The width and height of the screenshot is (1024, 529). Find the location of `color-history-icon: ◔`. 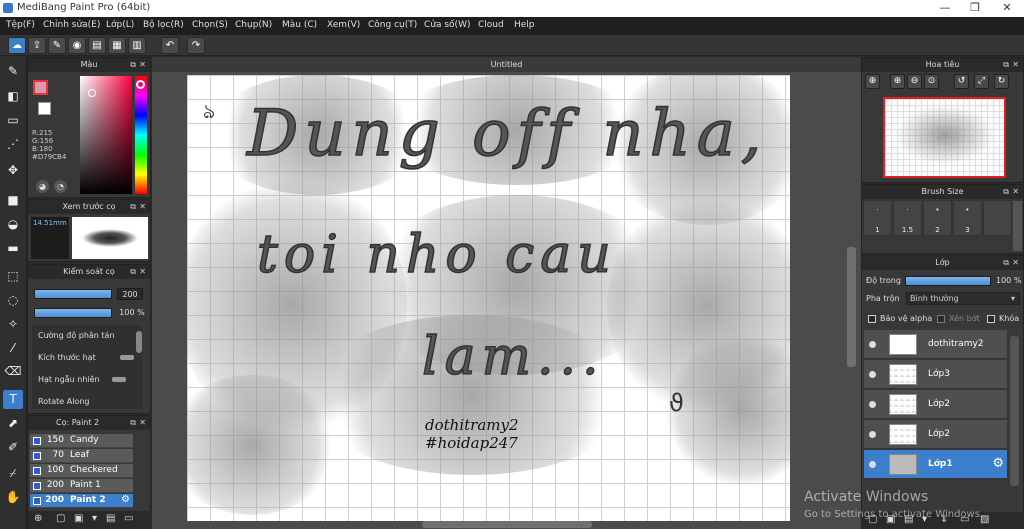

color-history-icon: ◔ is located at coordinates (60, 186).